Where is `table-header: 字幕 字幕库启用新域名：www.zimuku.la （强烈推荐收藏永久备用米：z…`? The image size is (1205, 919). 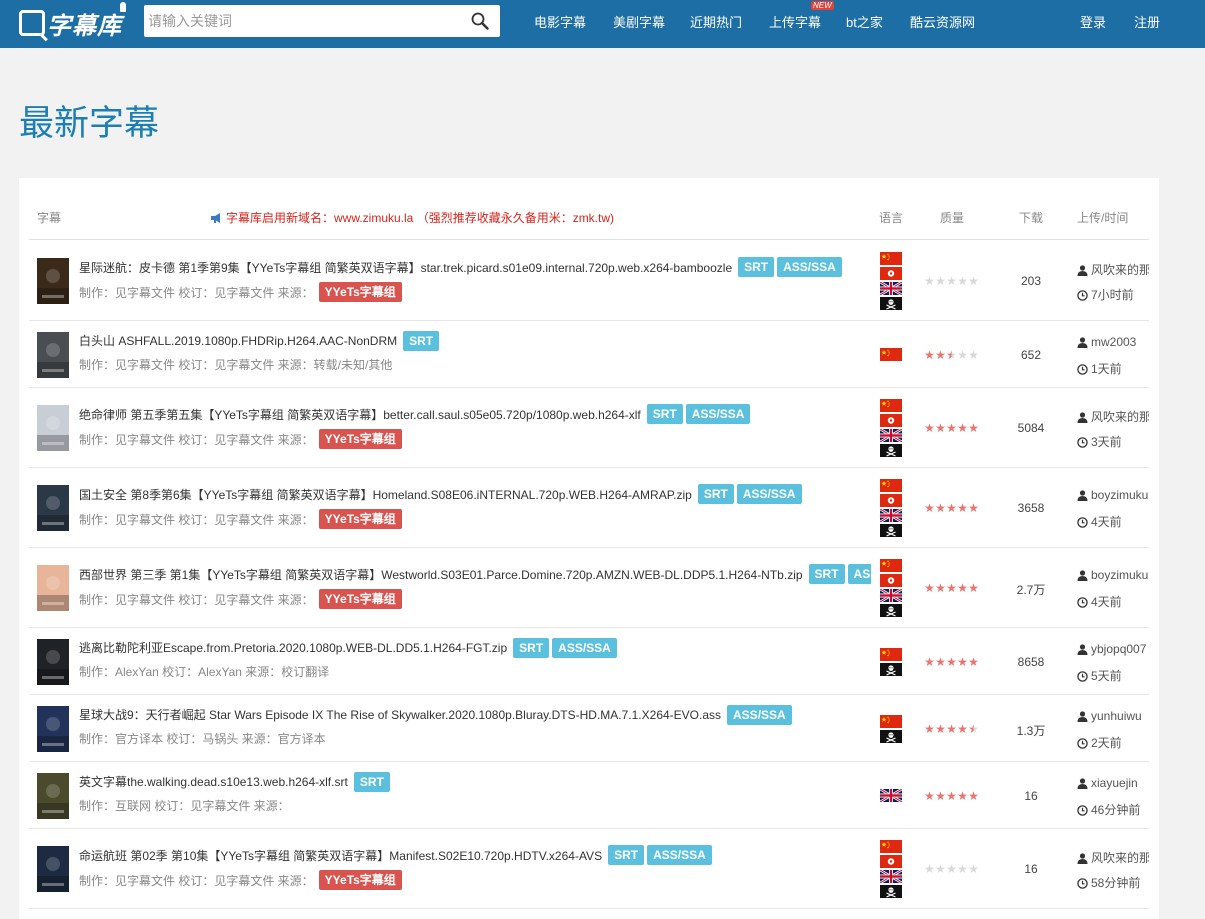
table-header: 字幕 字幕库启用新域名：www.zimuku.la （强烈推荐收藏永久备用米：z… is located at coordinates (589, 209).